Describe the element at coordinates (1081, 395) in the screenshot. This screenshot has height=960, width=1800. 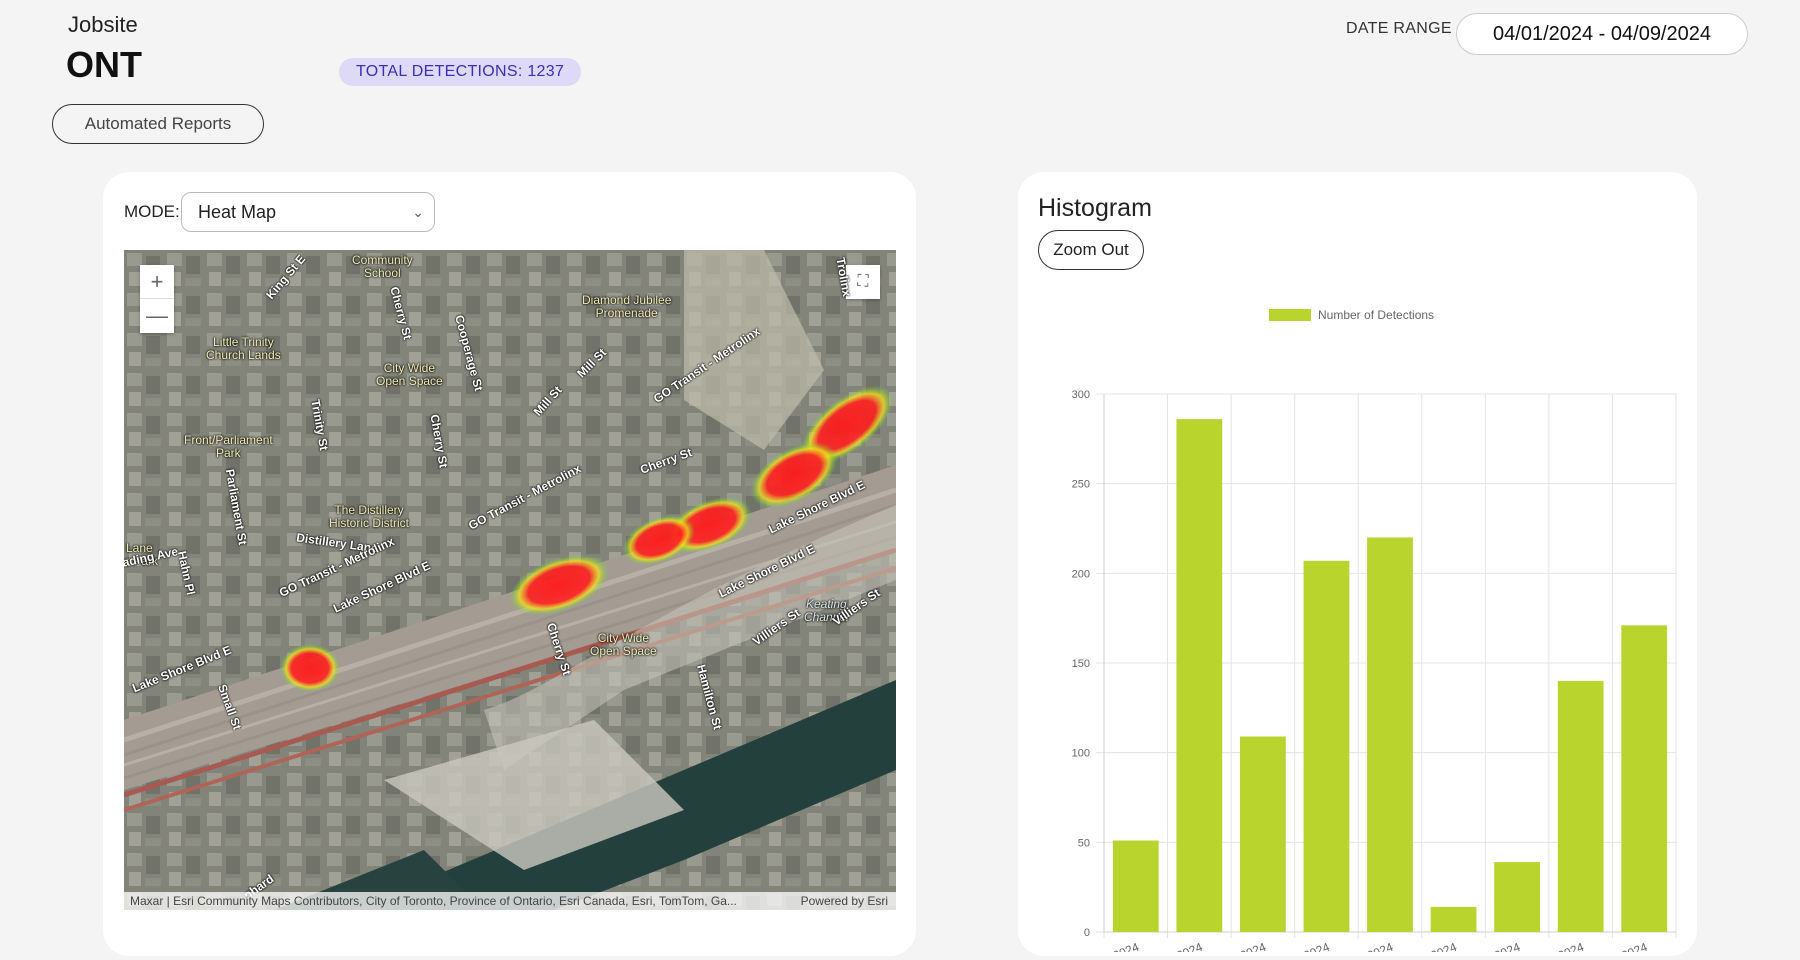
I see `y-tick-label: 300` at that location.